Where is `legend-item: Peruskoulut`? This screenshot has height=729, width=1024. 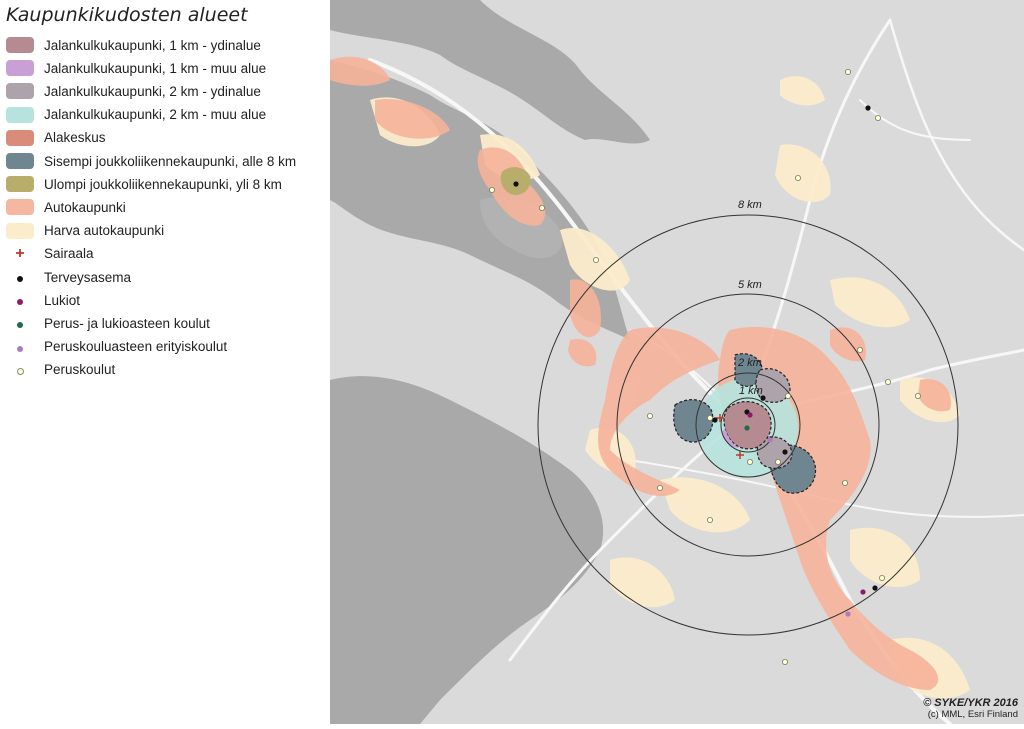
legend-item: Peruskoulut is located at coordinates (60, 370).